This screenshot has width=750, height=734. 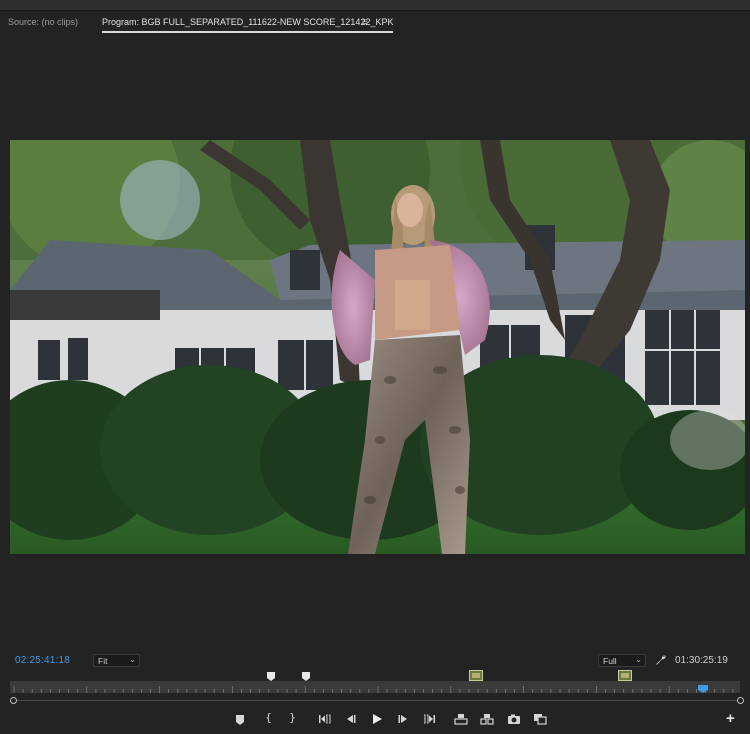 I want to click on comparison-view-icon, so click(x=540, y=719).